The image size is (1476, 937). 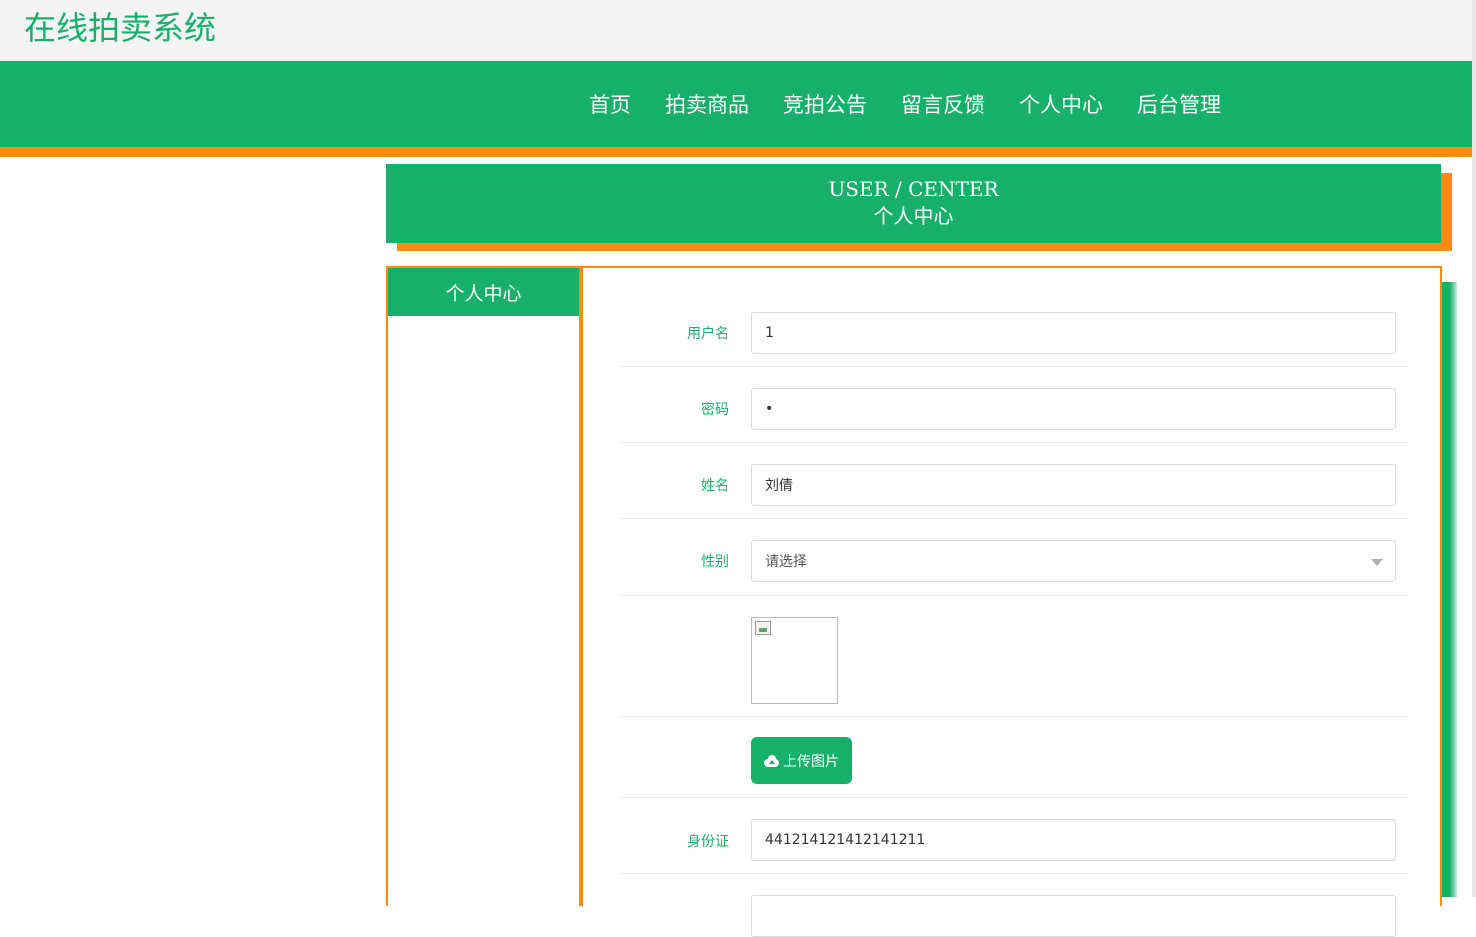 What do you see at coordinates (708, 842) in the screenshot?
I see `id-card-label: 身份证` at bounding box center [708, 842].